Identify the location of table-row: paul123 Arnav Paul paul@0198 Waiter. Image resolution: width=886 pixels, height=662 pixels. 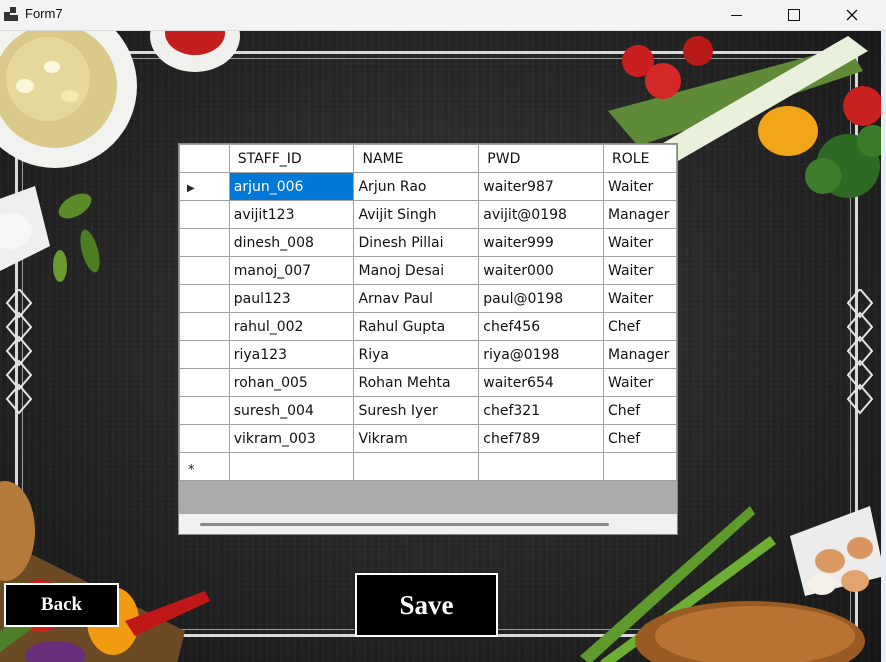
(428, 298).